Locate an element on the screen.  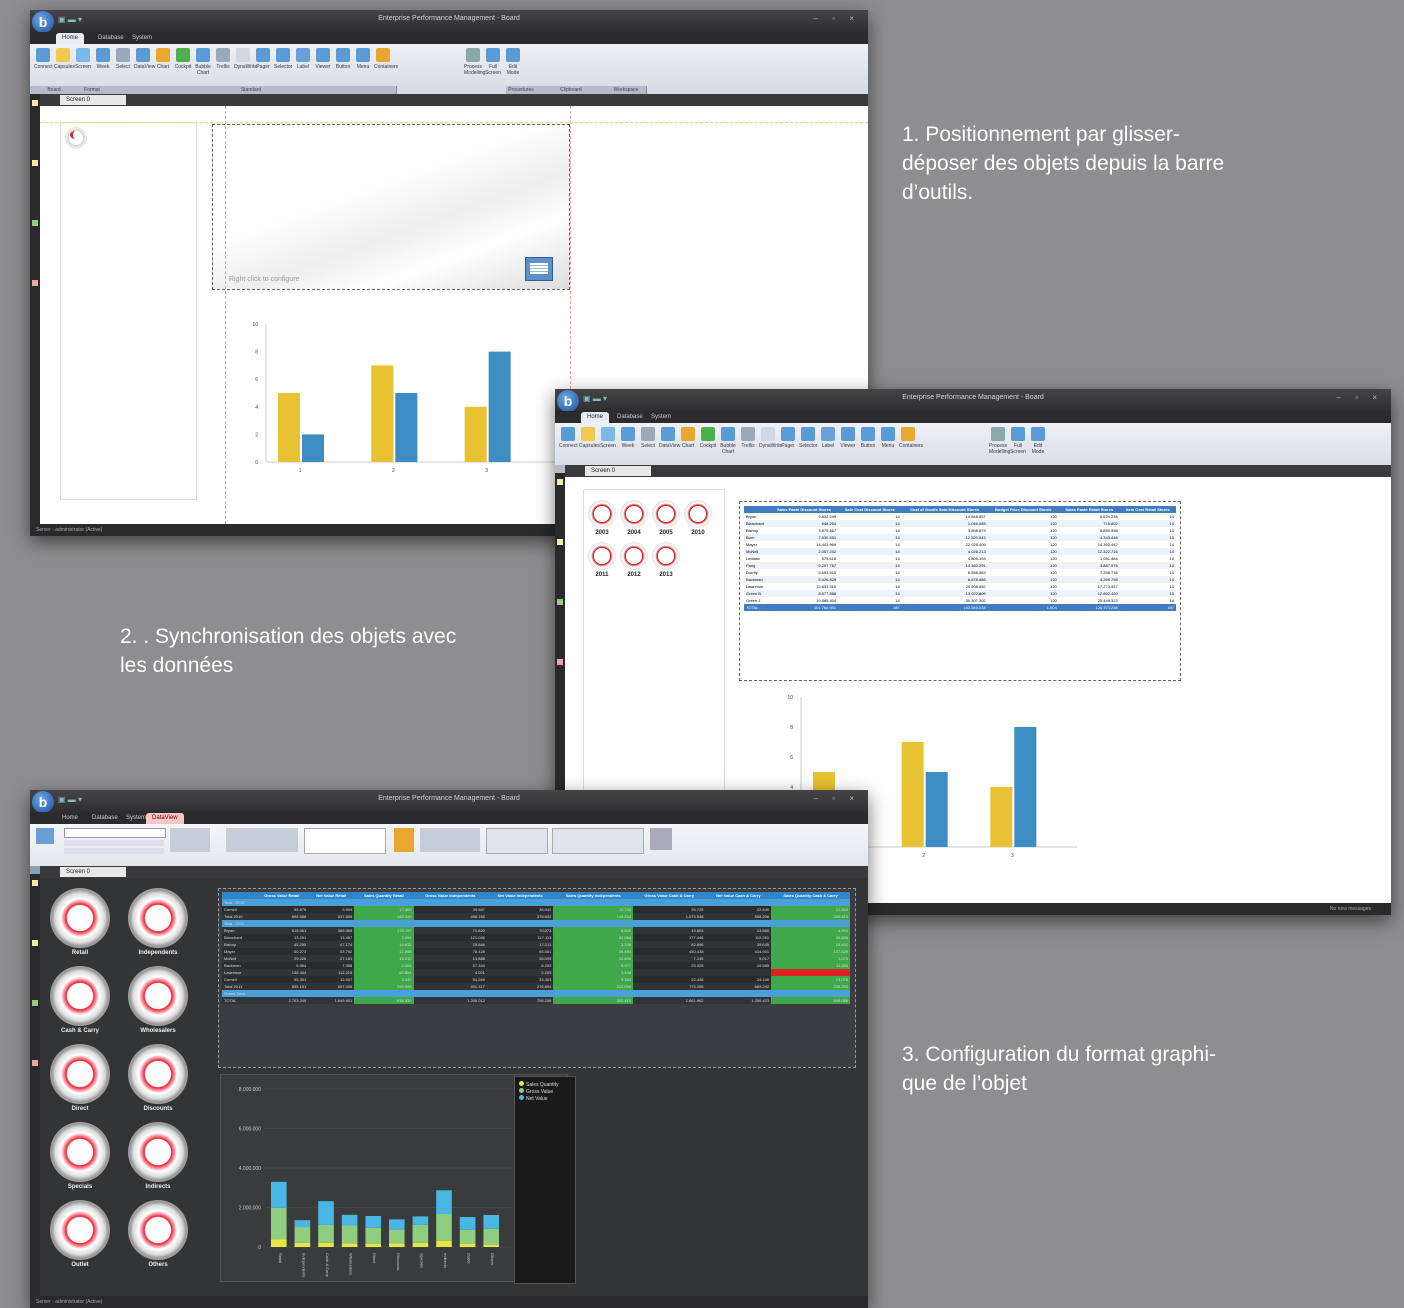
master-layout-icon is located at coordinates (404, 840).